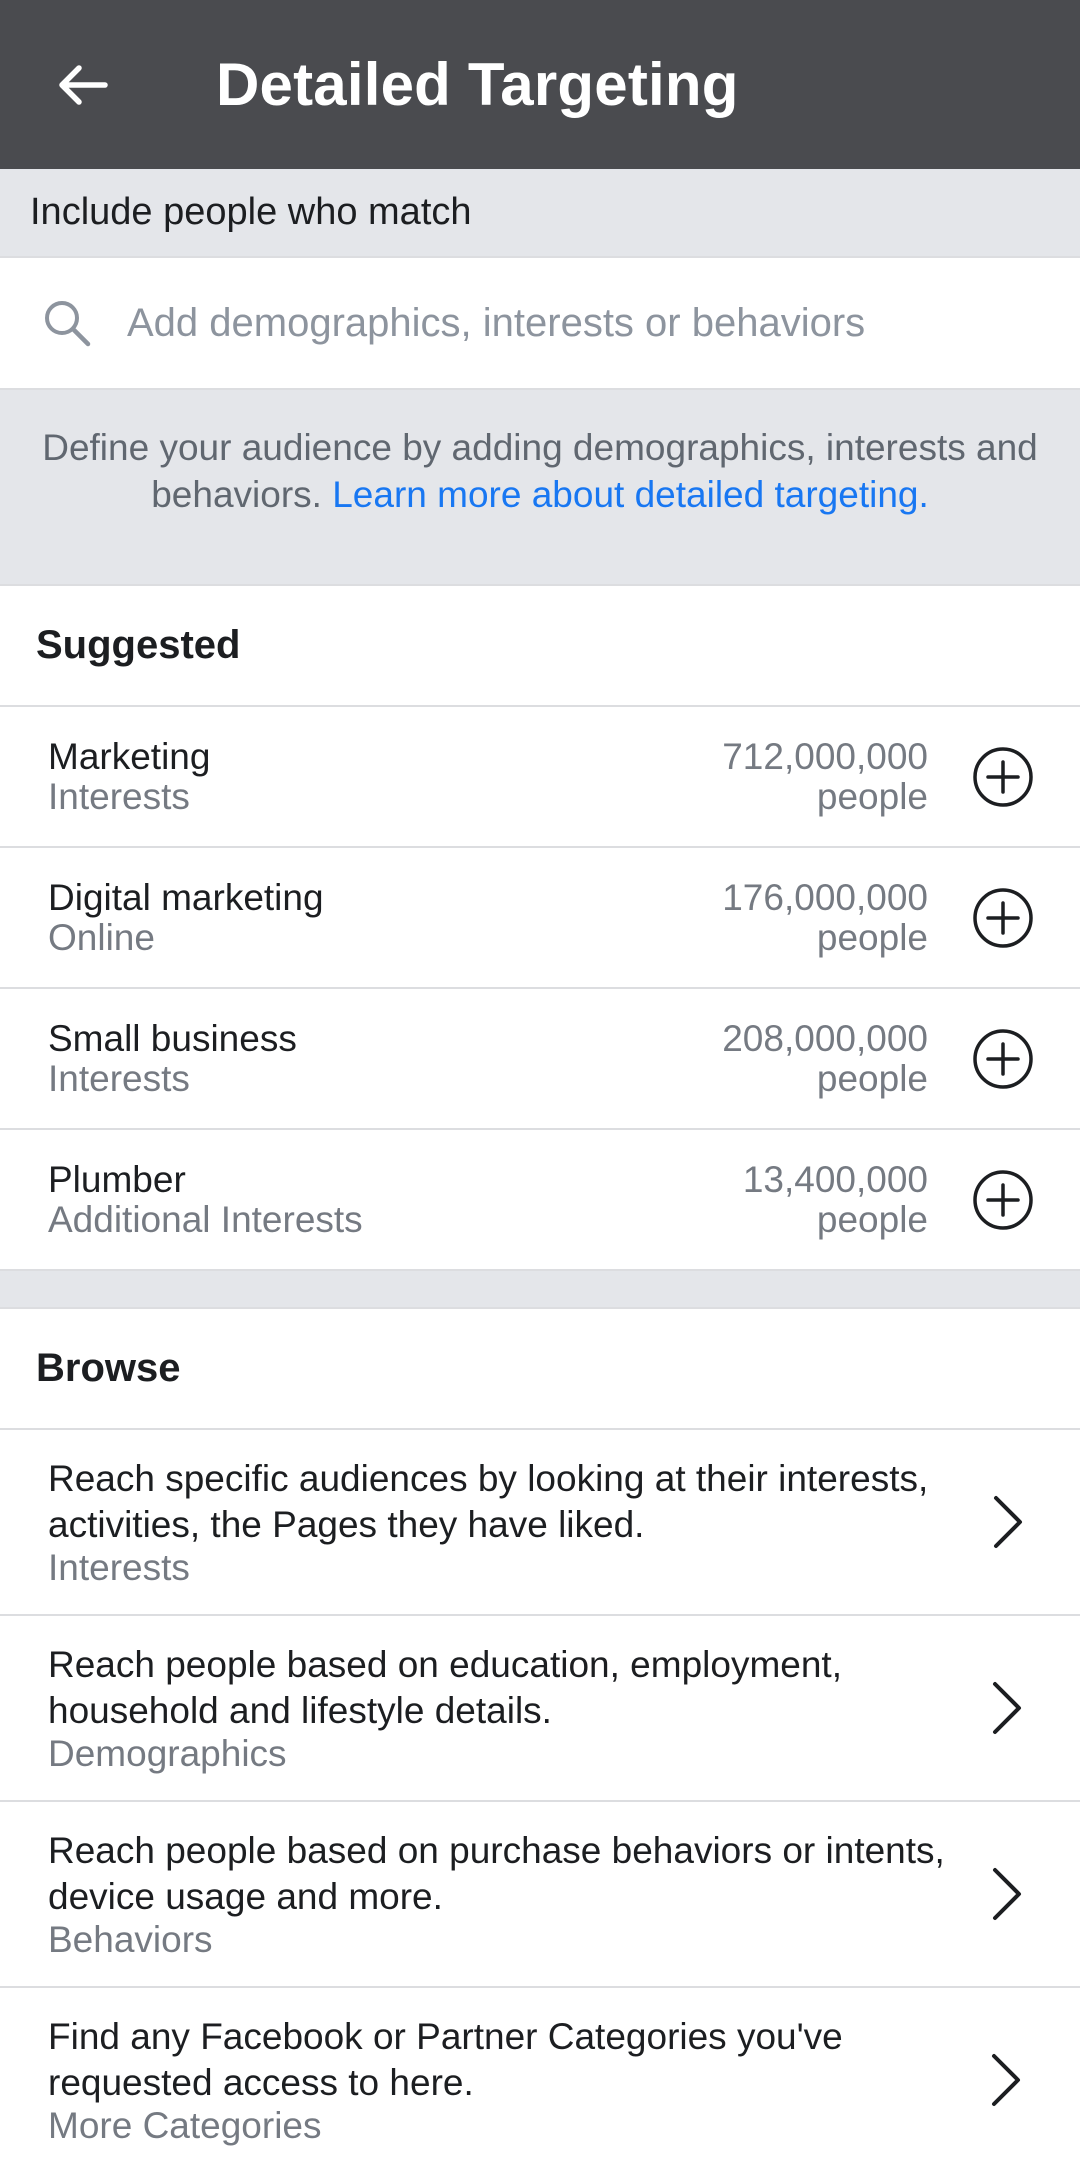 The width and height of the screenshot is (1080, 2166). What do you see at coordinates (130, 1939) in the screenshot?
I see `browse-item-category: Behaviors` at bounding box center [130, 1939].